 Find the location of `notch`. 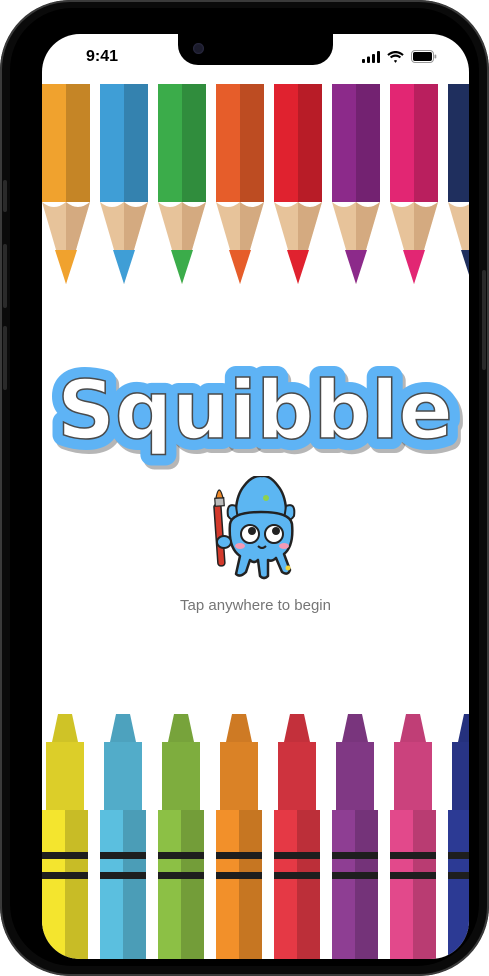

notch is located at coordinates (255, 49).